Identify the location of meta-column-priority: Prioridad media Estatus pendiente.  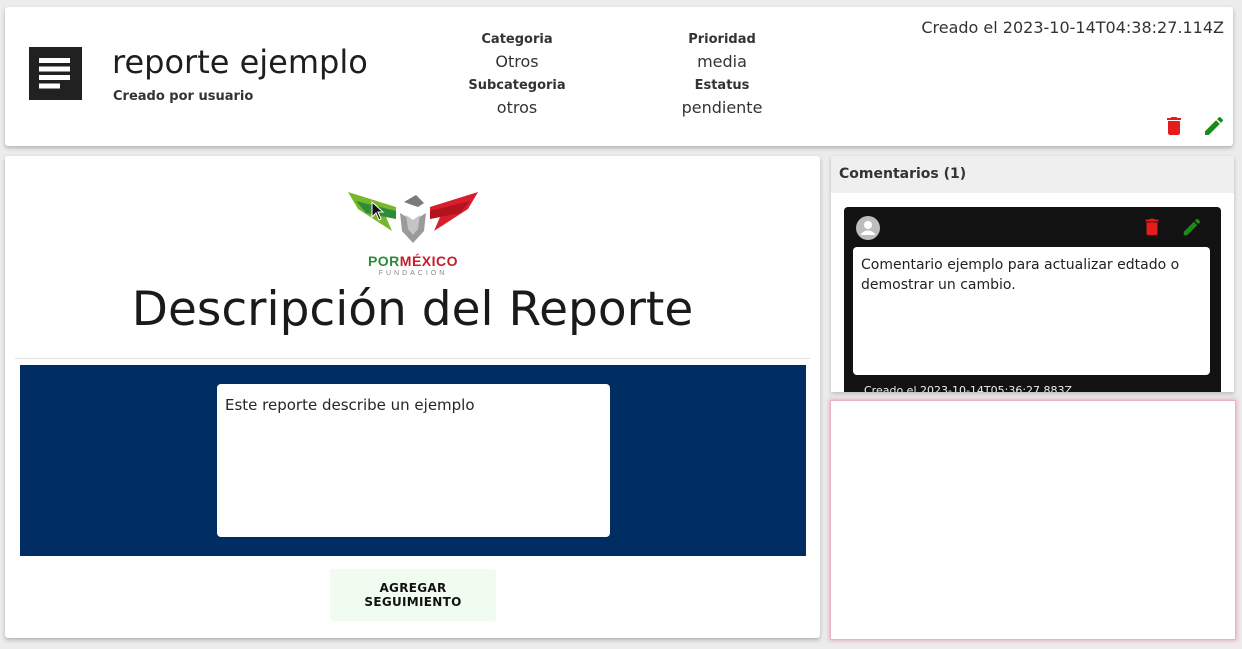
(722, 77).